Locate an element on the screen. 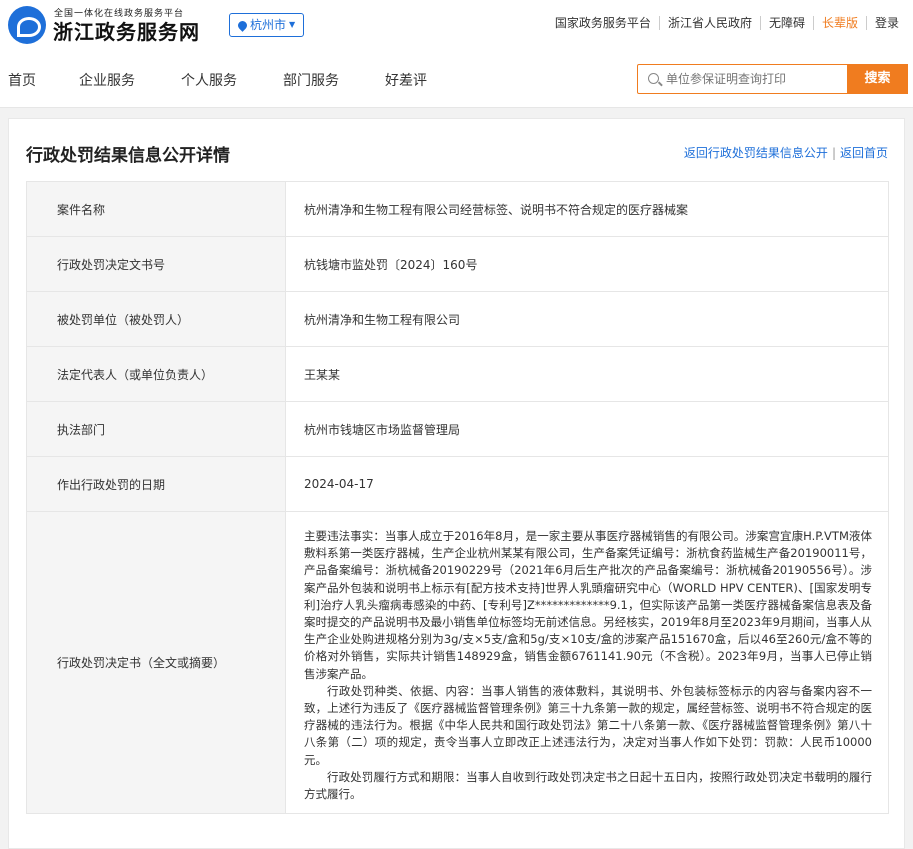 The width and height of the screenshot is (913, 849). brand-title: 浙江政务服务网 is located at coordinates (126, 30).